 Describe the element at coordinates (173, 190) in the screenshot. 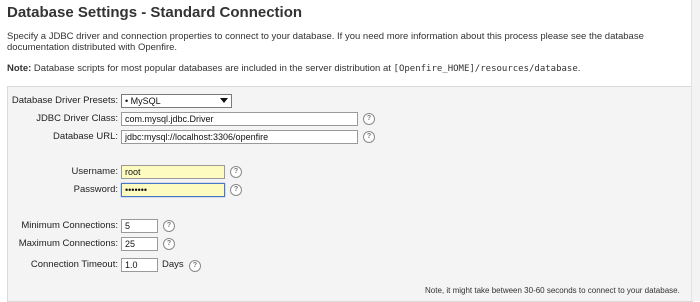

I see `password-input: •••••••` at that location.